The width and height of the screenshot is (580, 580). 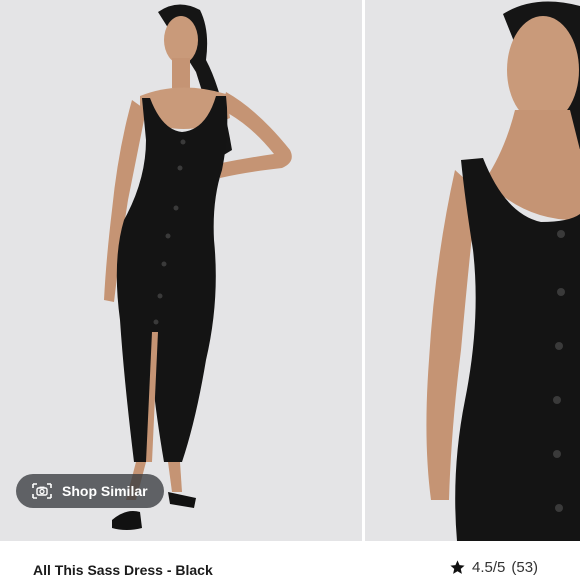 What do you see at coordinates (489, 567) in the screenshot?
I see `rating-value: 4.5/5` at bounding box center [489, 567].